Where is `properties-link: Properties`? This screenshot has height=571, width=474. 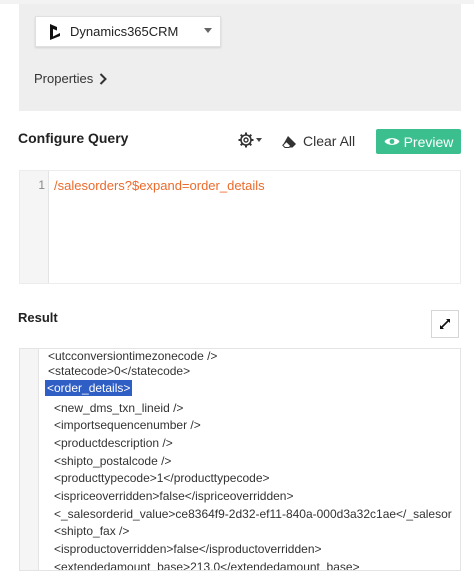
properties-link: Properties is located at coordinates (71, 78).